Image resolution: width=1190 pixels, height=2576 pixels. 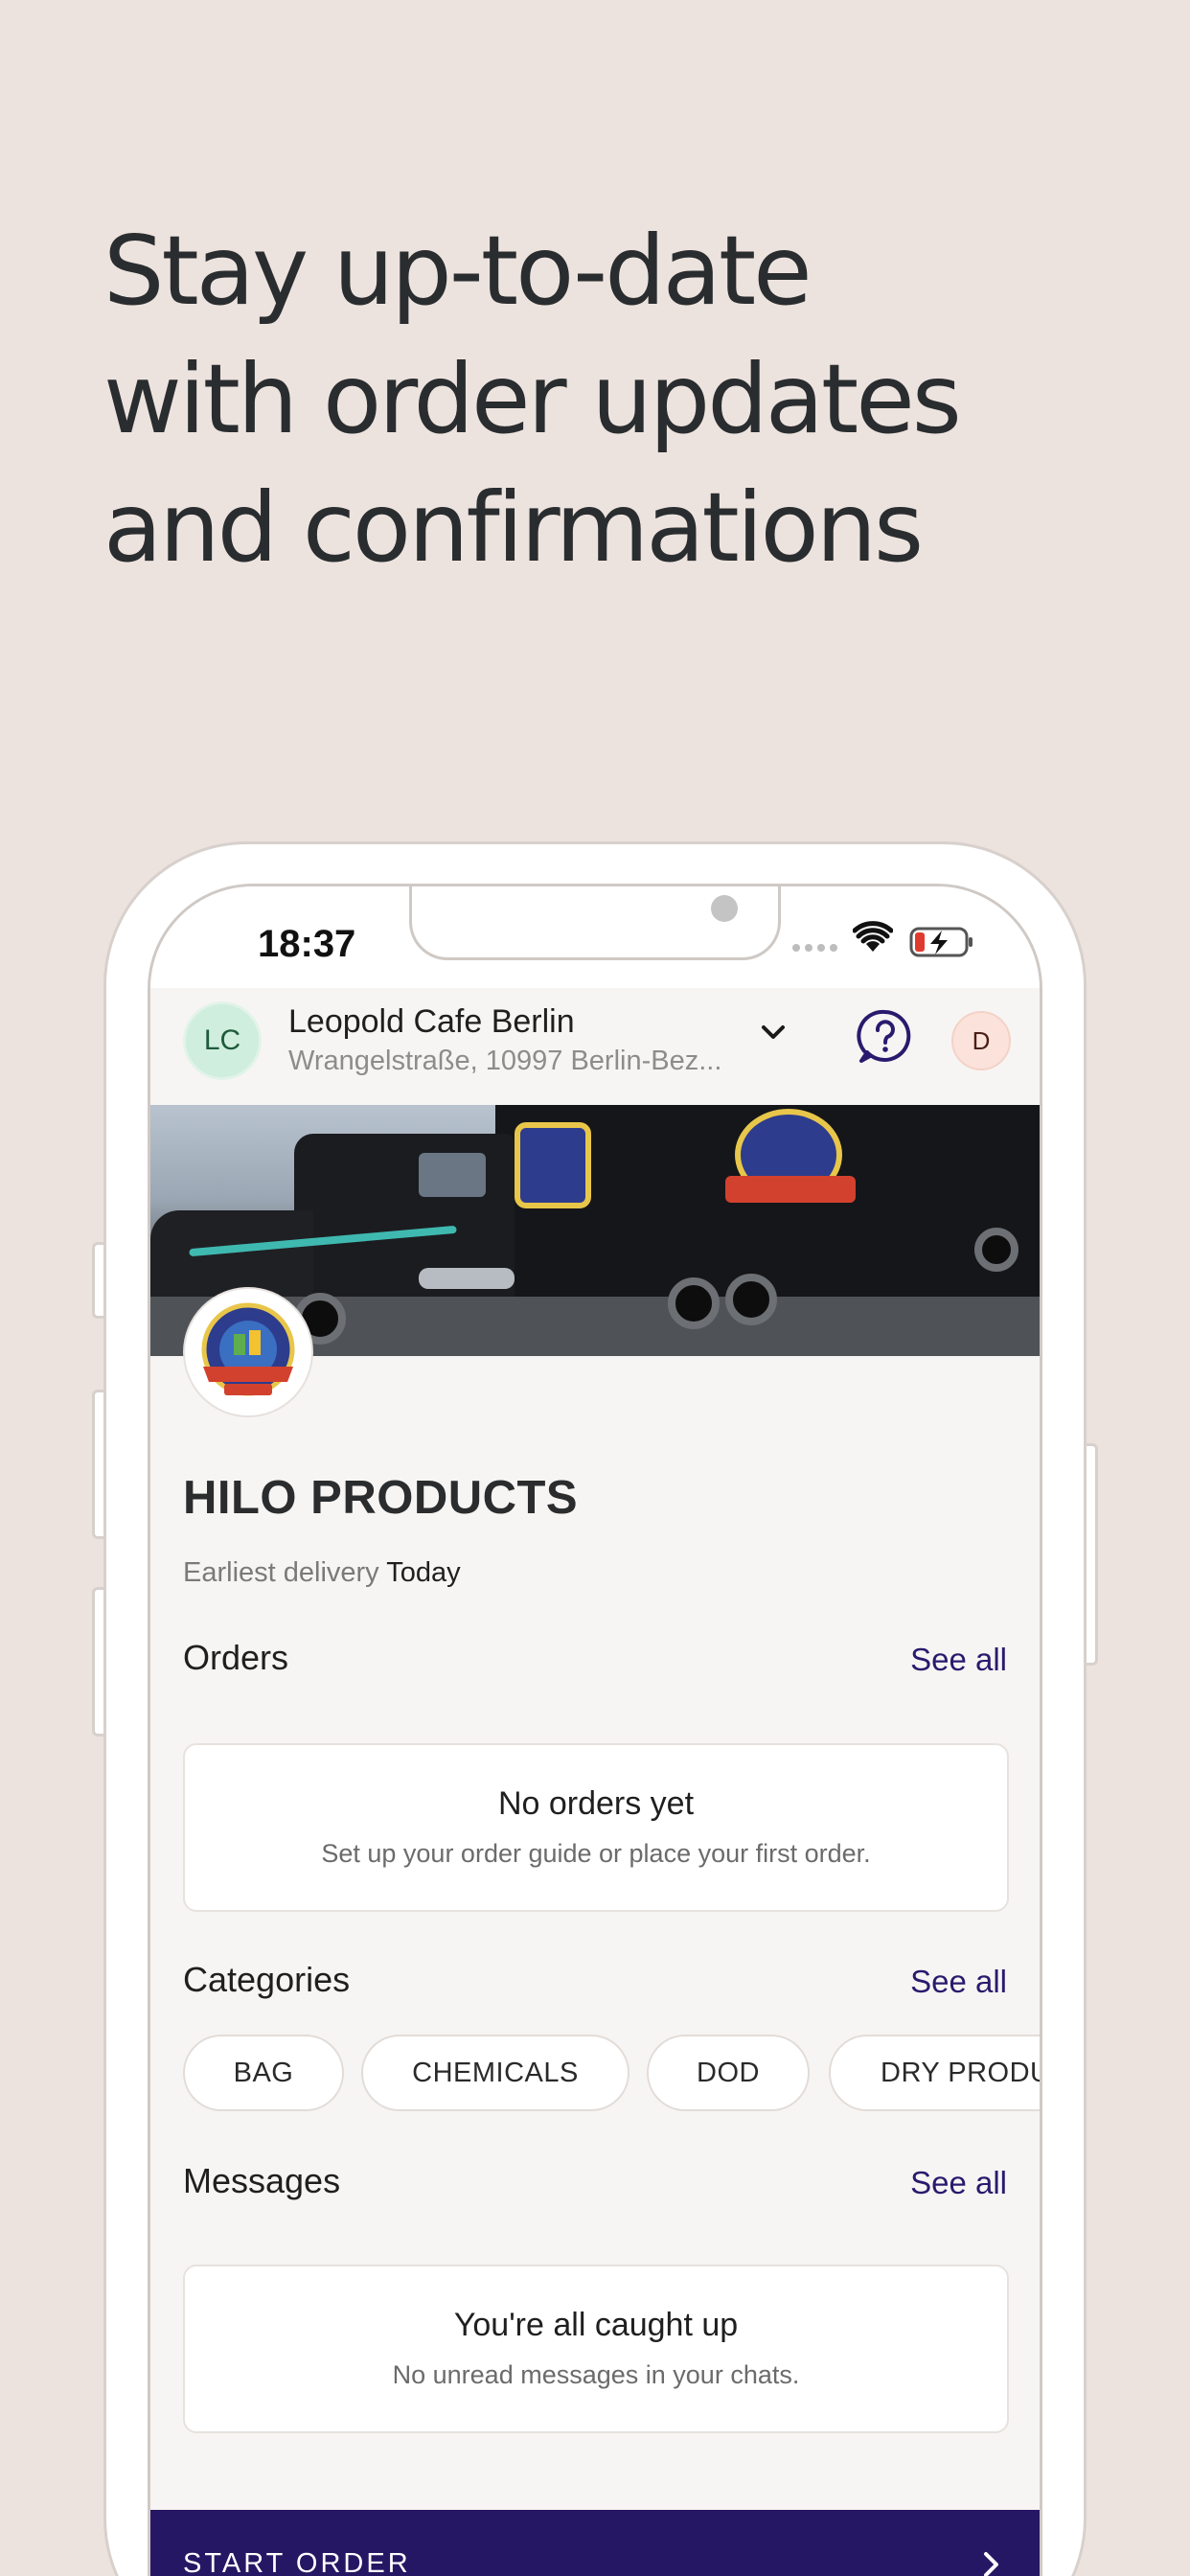 What do you see at coordinates (424, 1572) in the screenshot?
I see `delivery-value: Today` at bounding box center [424, 1572].